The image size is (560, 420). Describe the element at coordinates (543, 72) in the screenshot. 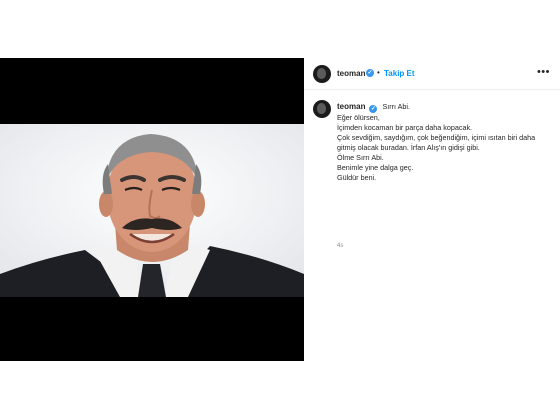

I see `more-options-icon: •••` at that location.